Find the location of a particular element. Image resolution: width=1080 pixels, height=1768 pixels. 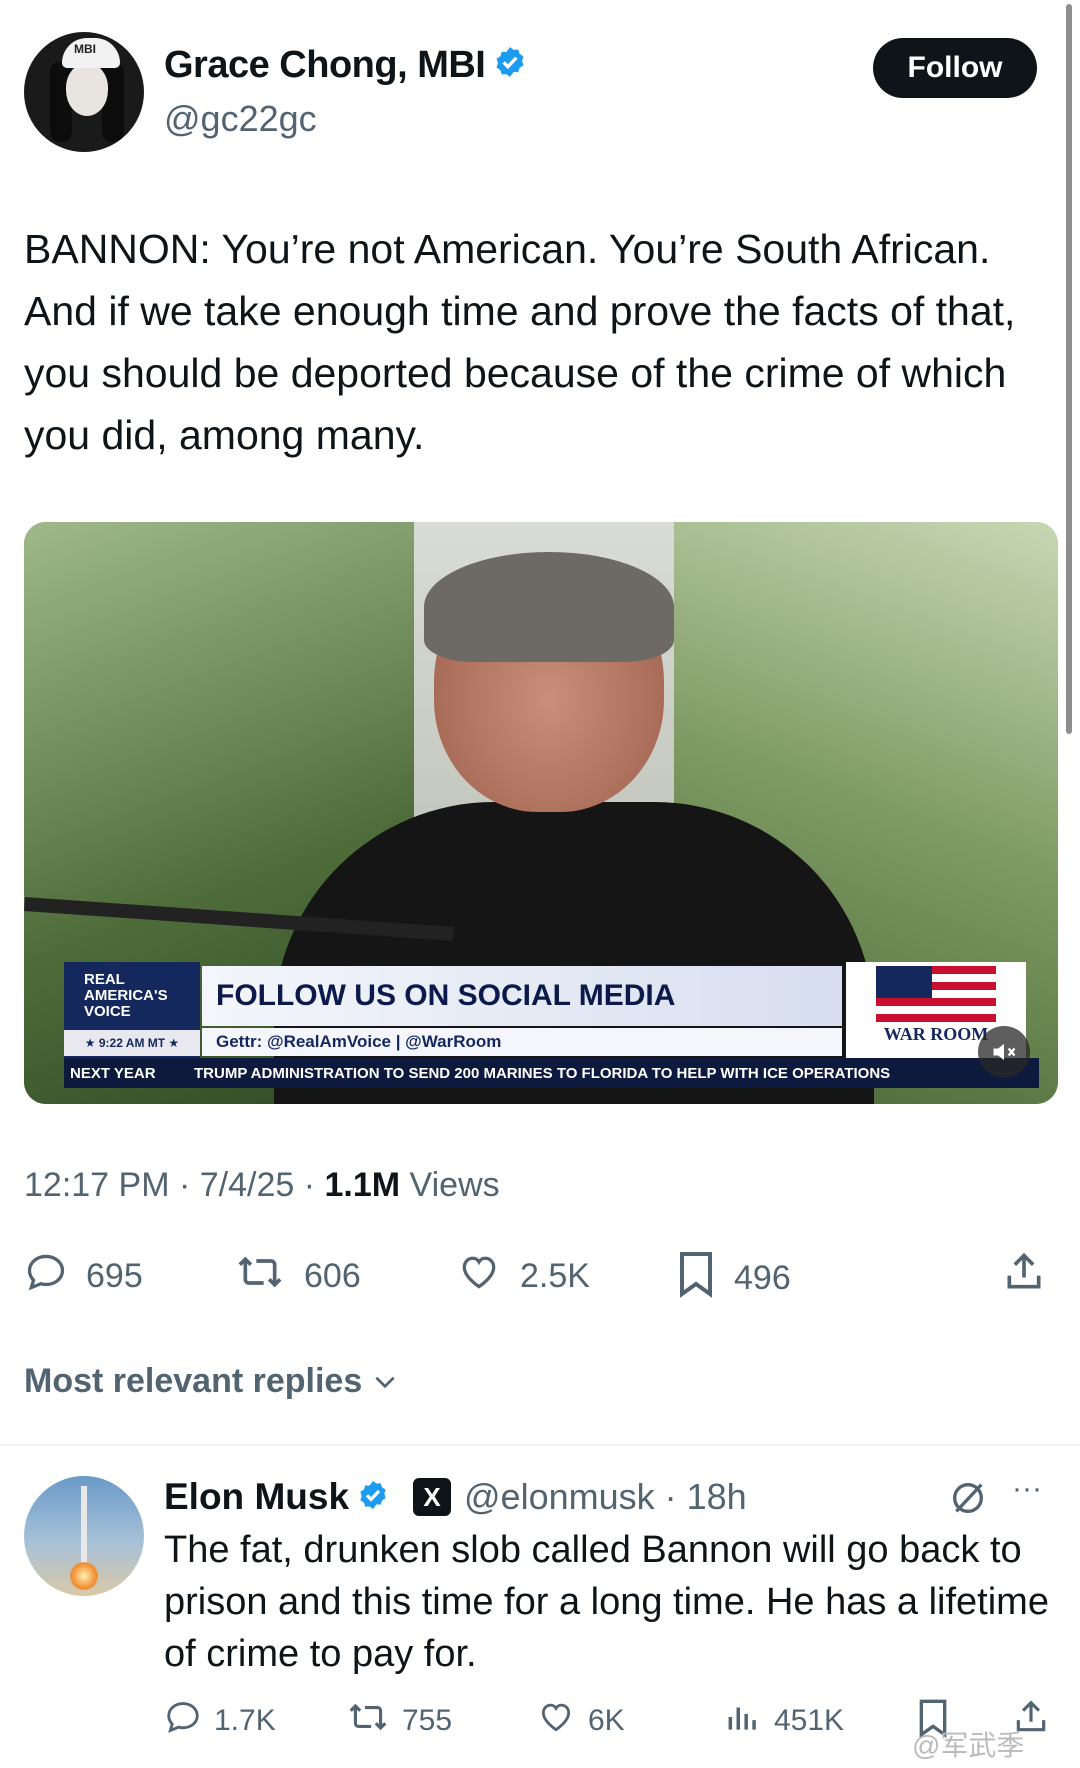

ticker-label: NEXT YEAR is located at coordinates (113, 1073).